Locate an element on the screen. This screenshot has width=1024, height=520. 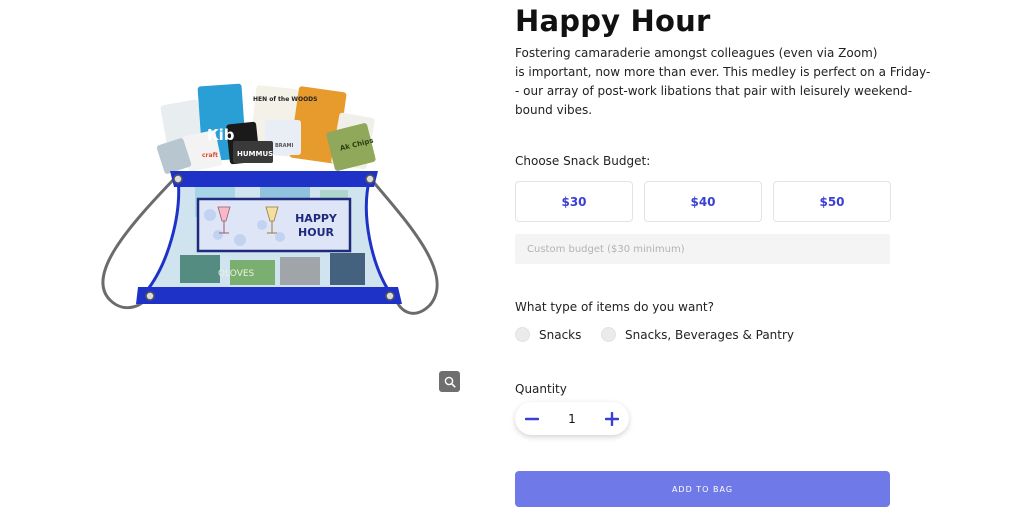
svg-text: HUMMUS is located at coordinates (255, 154).